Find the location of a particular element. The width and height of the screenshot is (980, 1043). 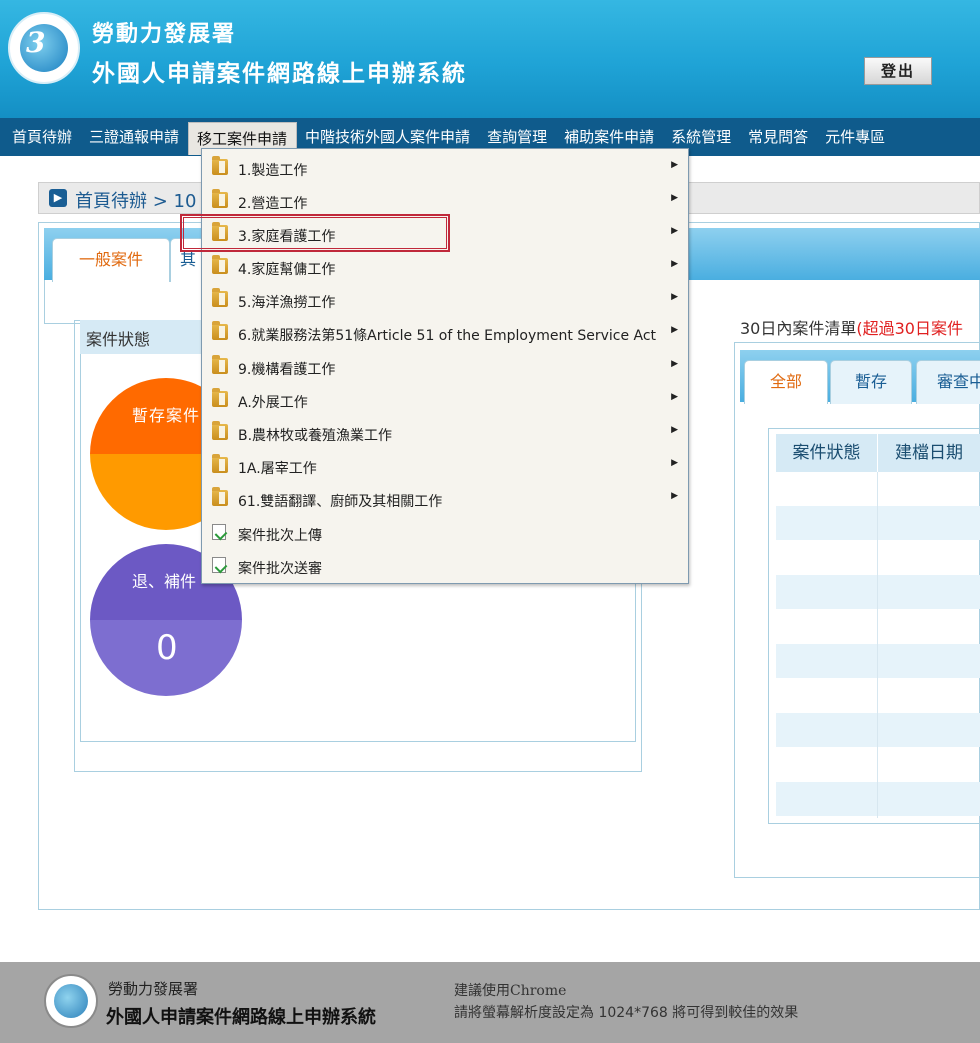

logout-button: 登出 is located at coordinates (898, 71).